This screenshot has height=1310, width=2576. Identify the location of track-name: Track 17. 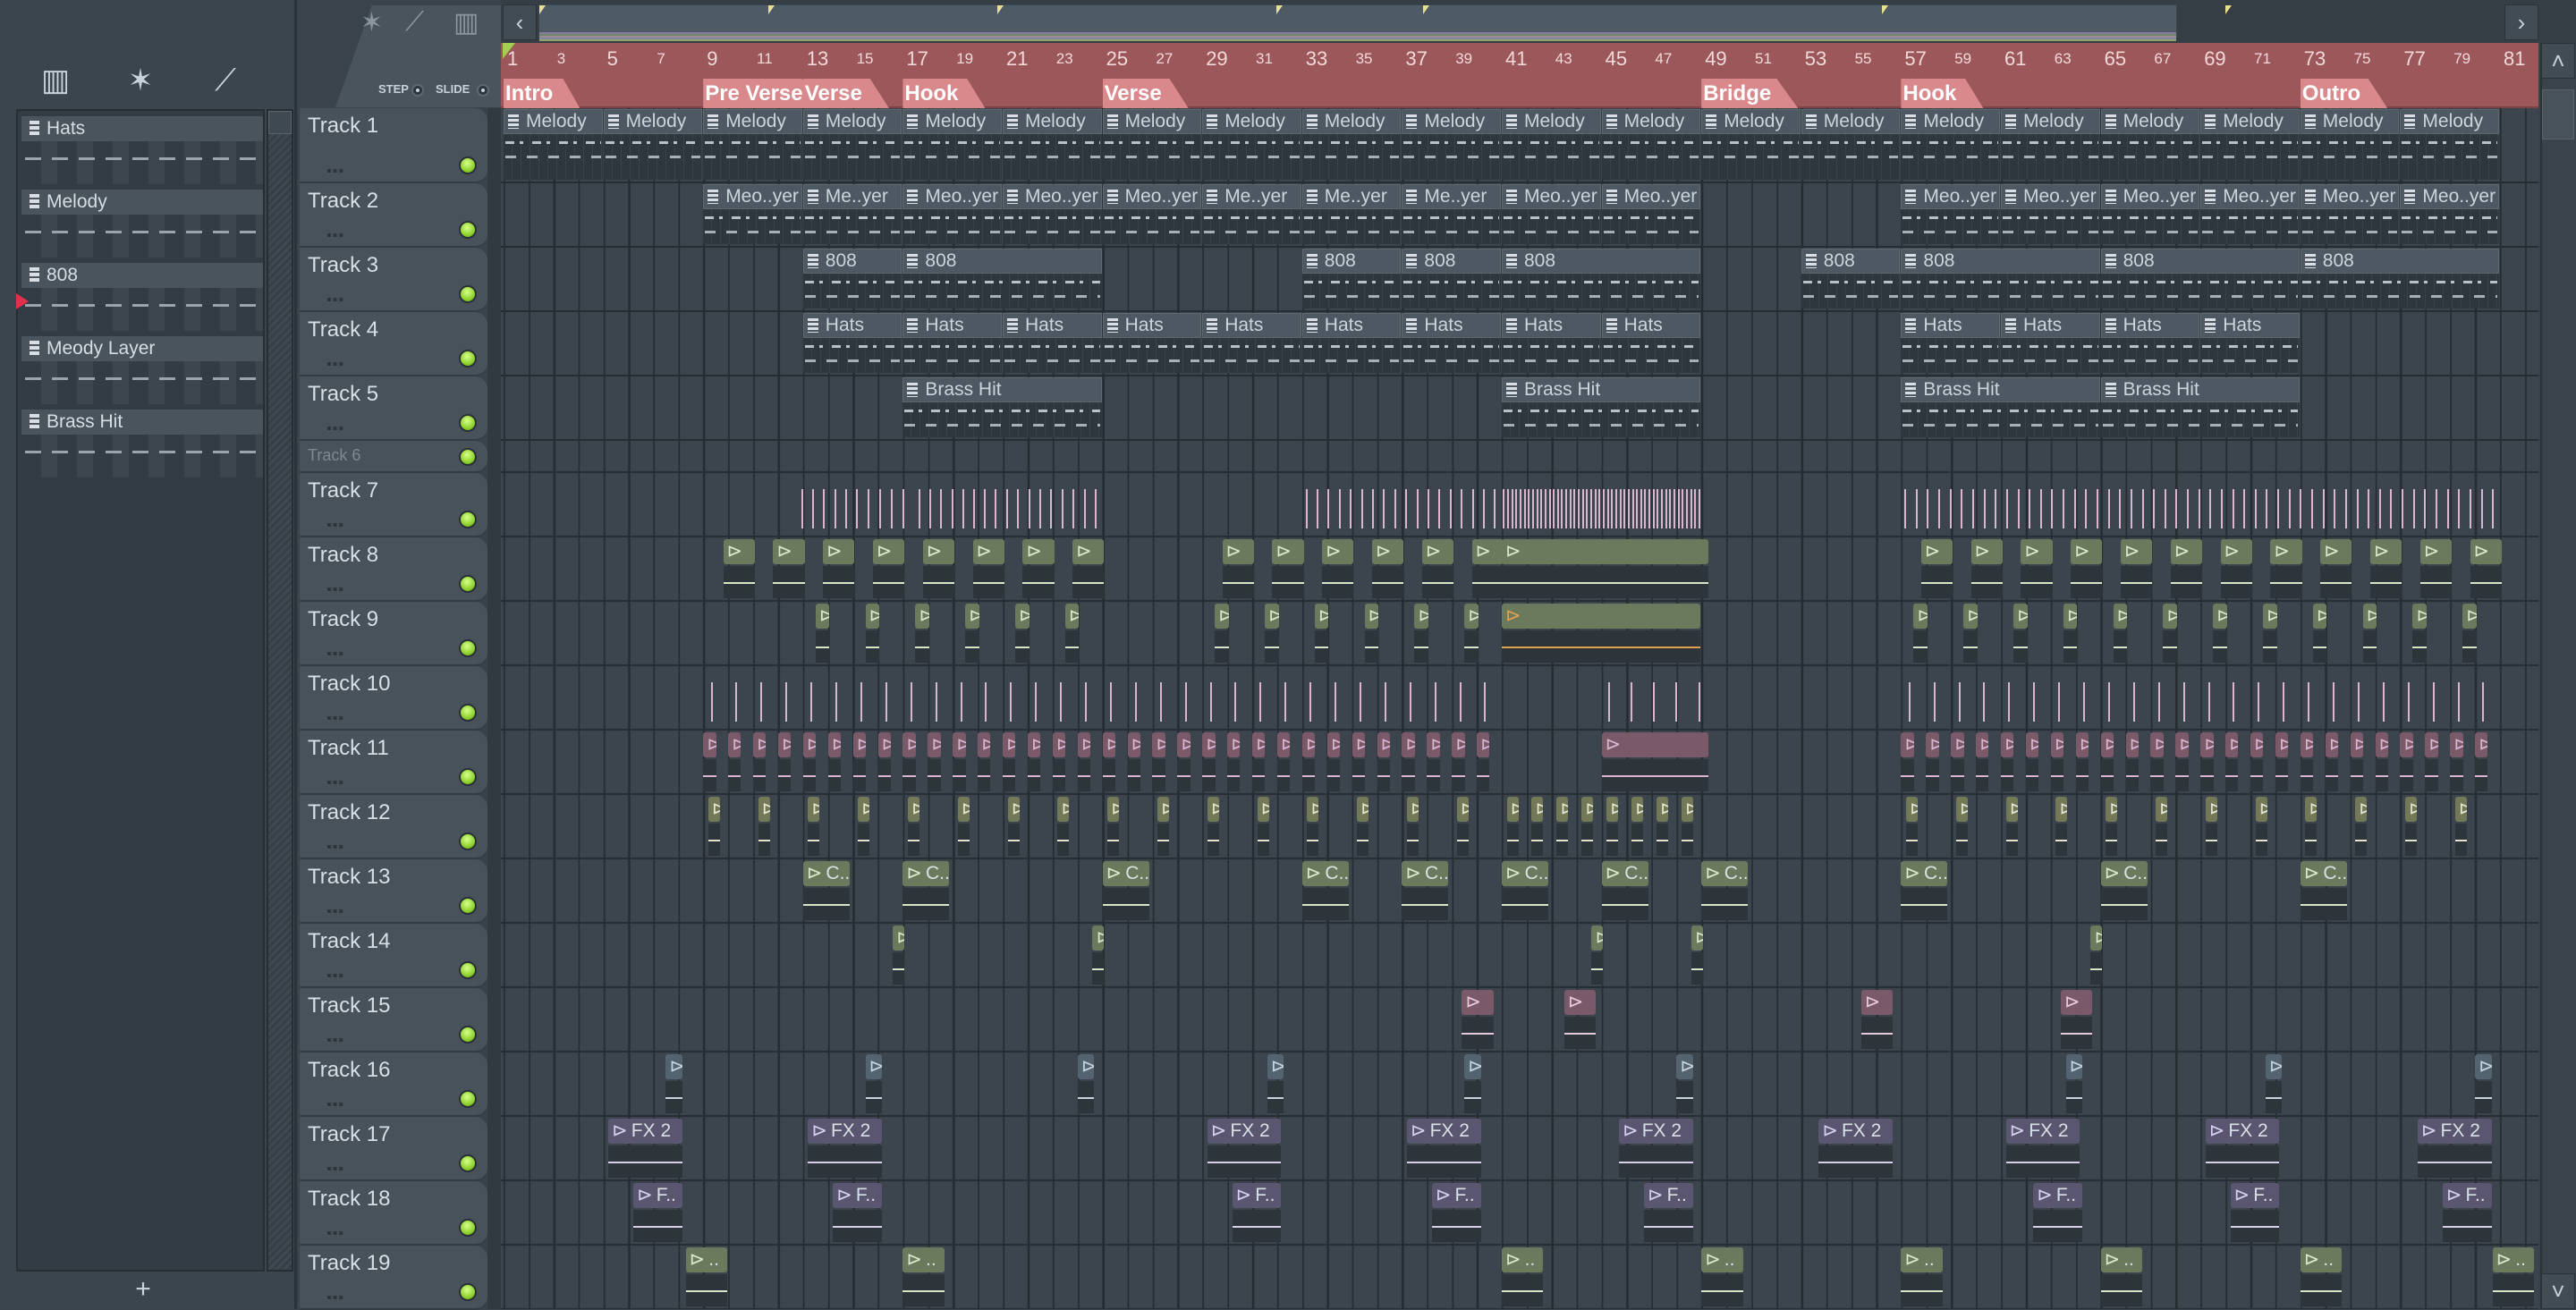
(349, 1134).